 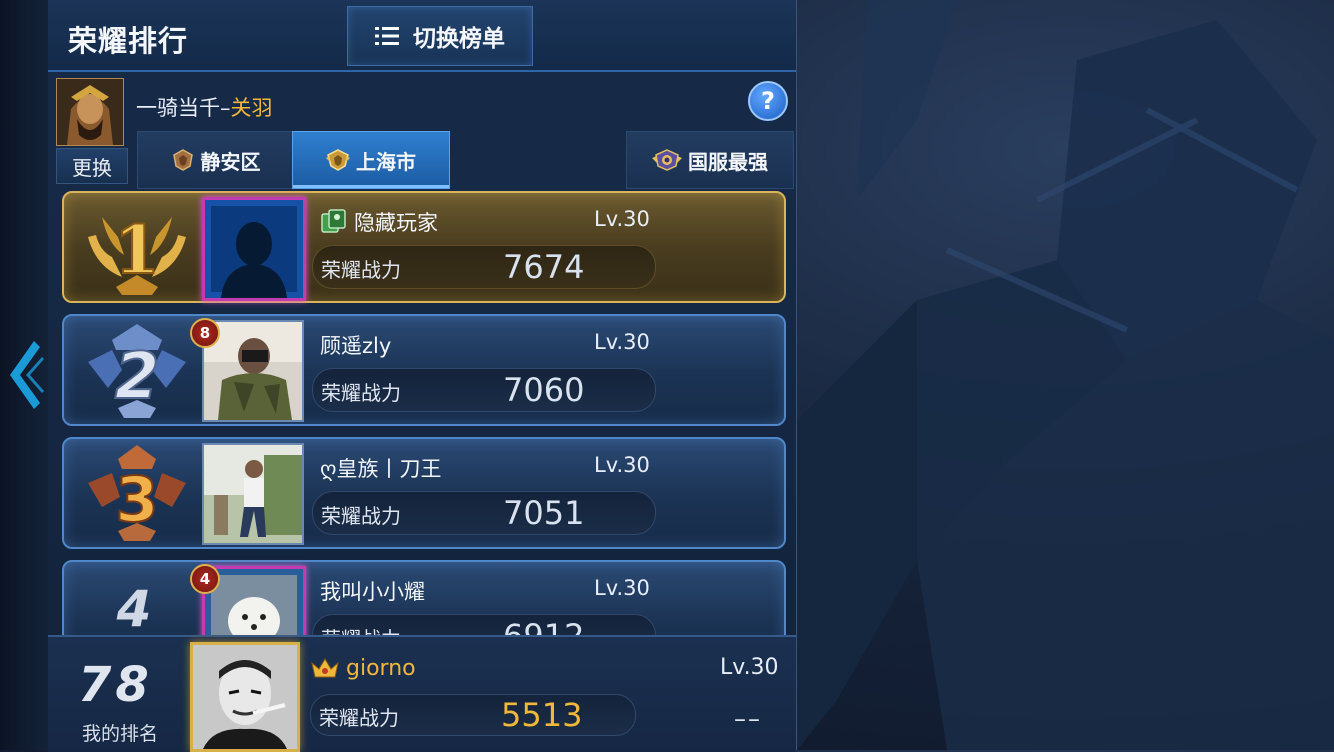 What do you see at coordinates (386, 161) in the screenshot?
I see `tab-label: 上海市` at bounding box center [386, 161].